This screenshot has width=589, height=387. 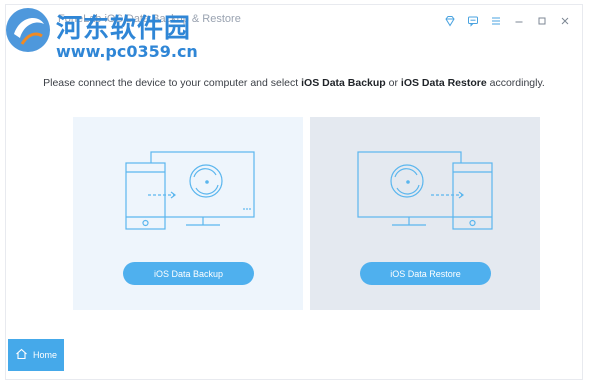 I want to click on monitor-to-phone-illustration, so click(x=425, y=190).